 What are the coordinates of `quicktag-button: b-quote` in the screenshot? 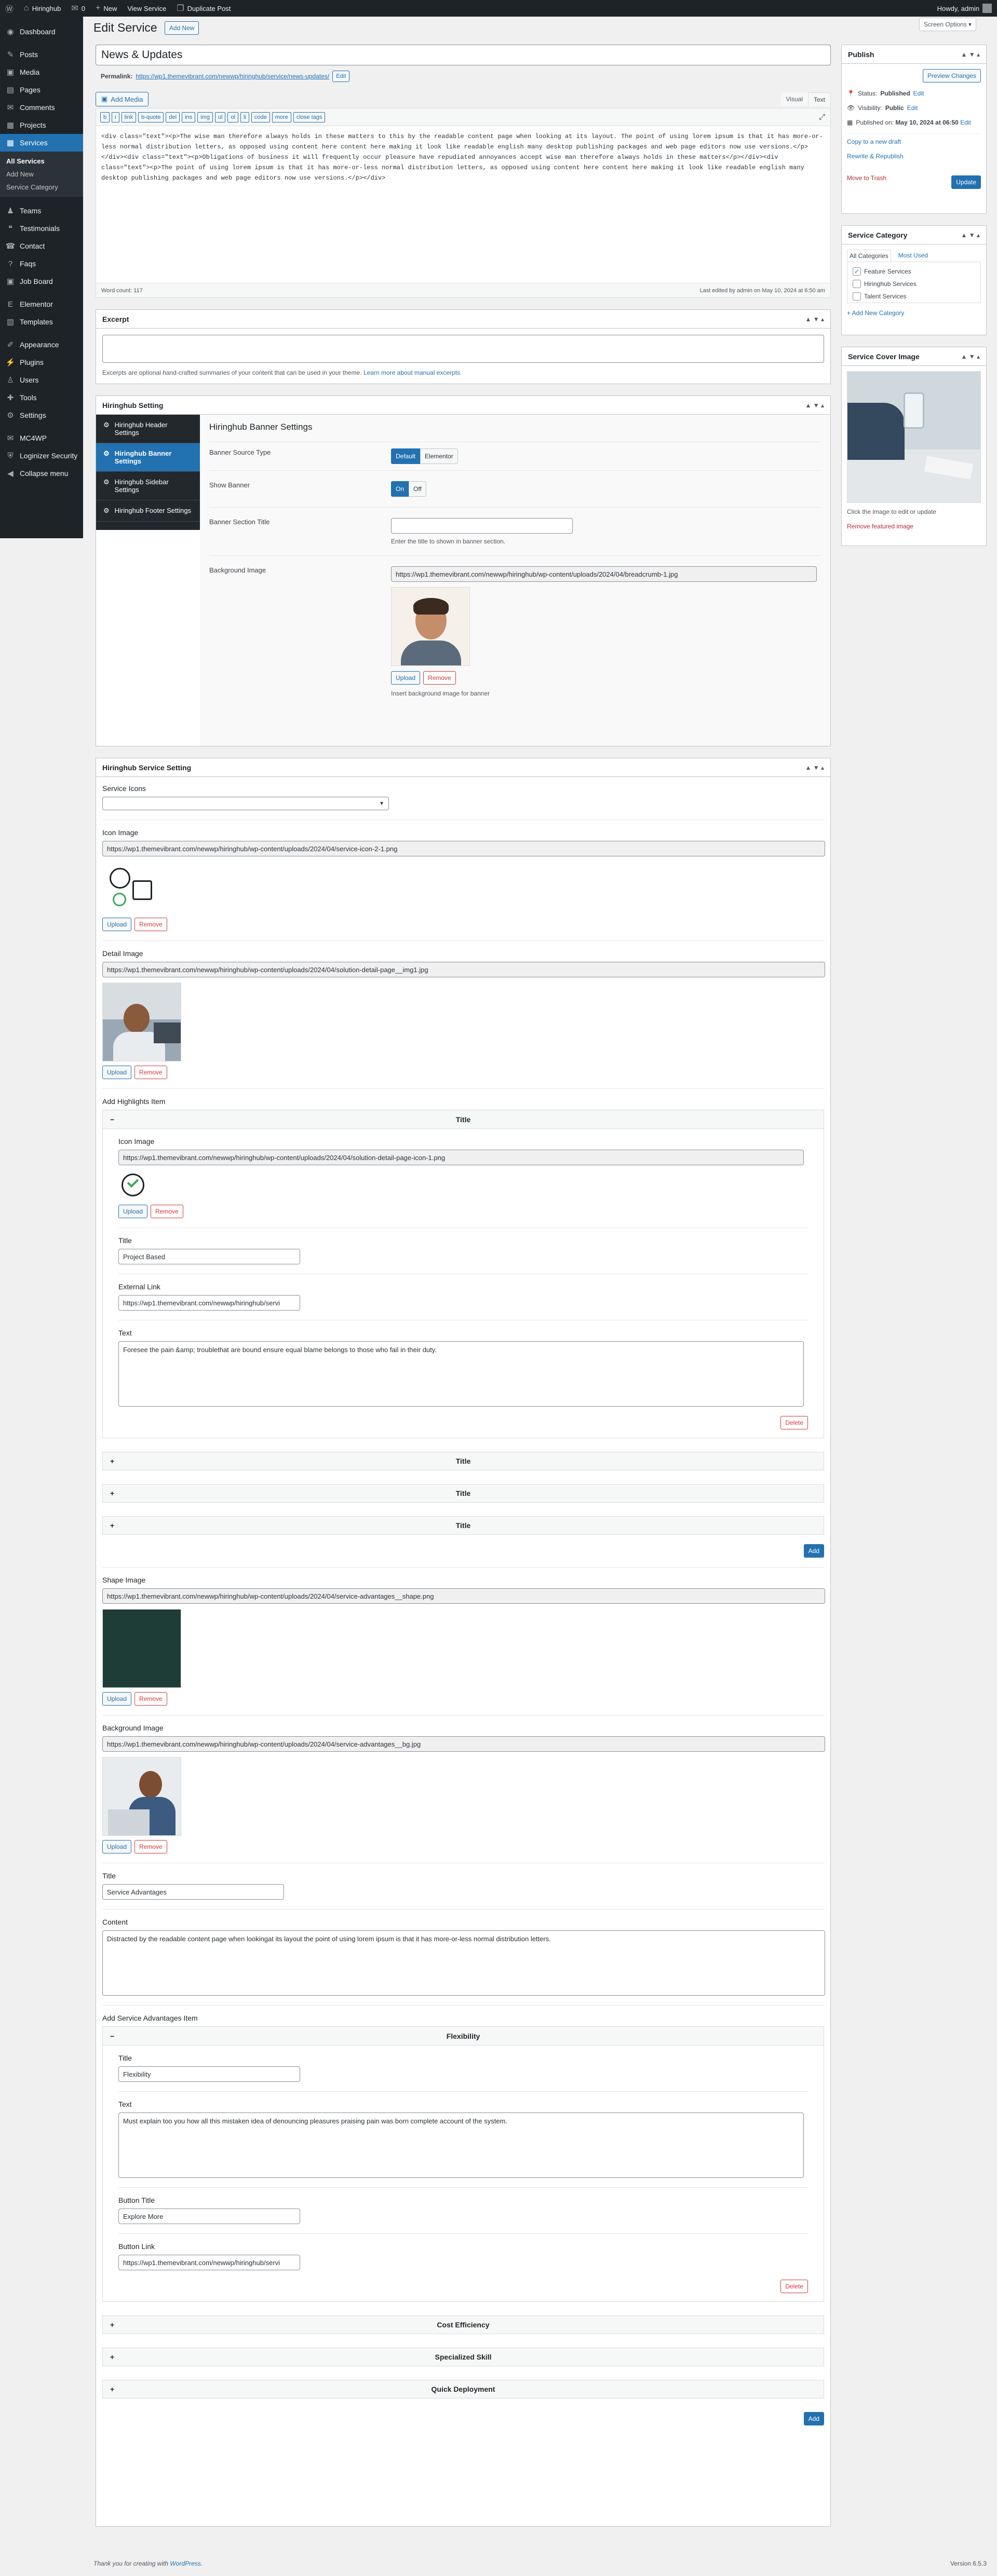 It's located at (151, 117).